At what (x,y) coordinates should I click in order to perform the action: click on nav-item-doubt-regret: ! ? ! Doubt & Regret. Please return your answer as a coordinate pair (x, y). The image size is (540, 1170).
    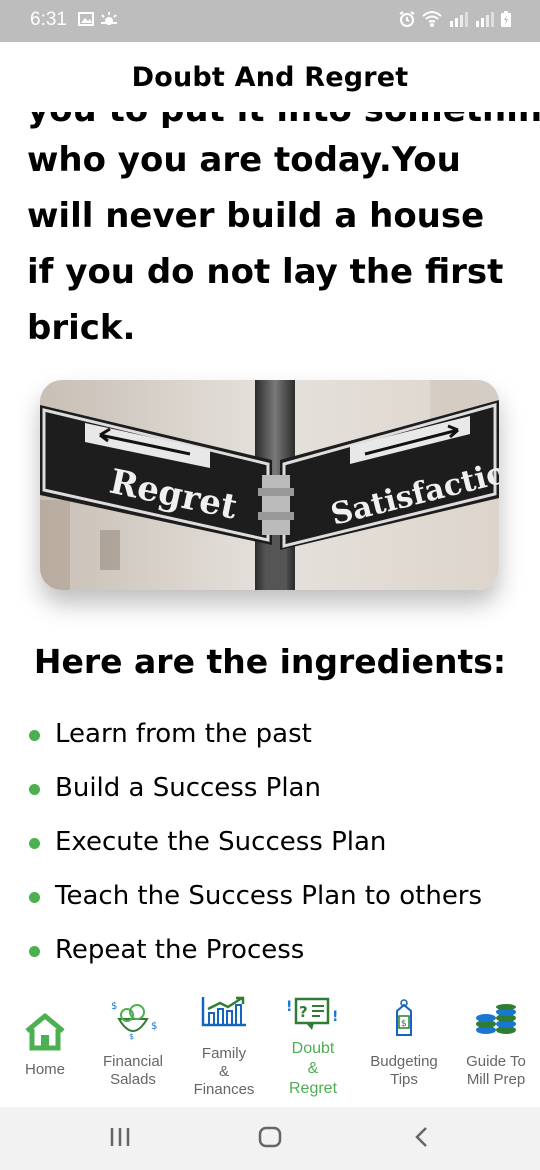
    Looking at the image, I should click on (313, 1047).